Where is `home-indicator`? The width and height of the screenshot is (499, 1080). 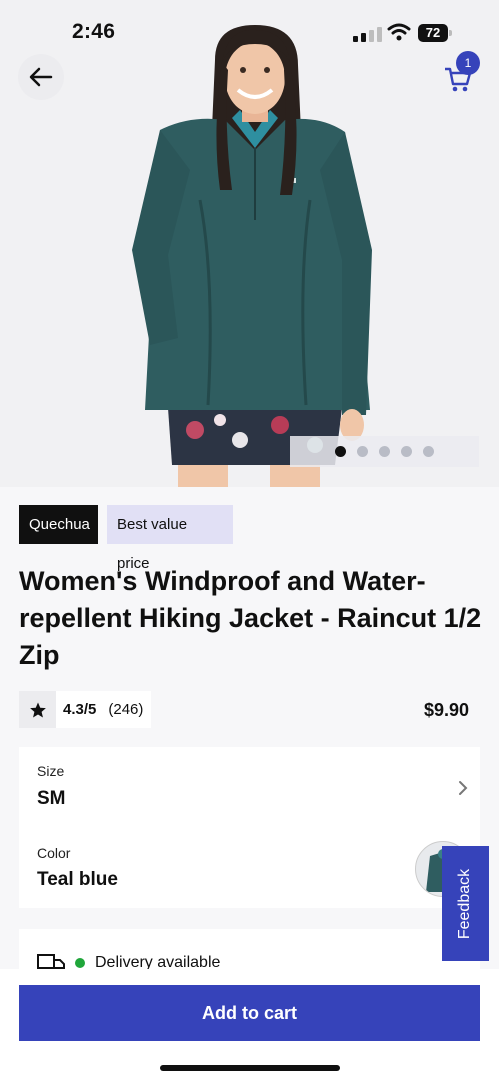 home-indicator is located at coordinates (250, 1068).